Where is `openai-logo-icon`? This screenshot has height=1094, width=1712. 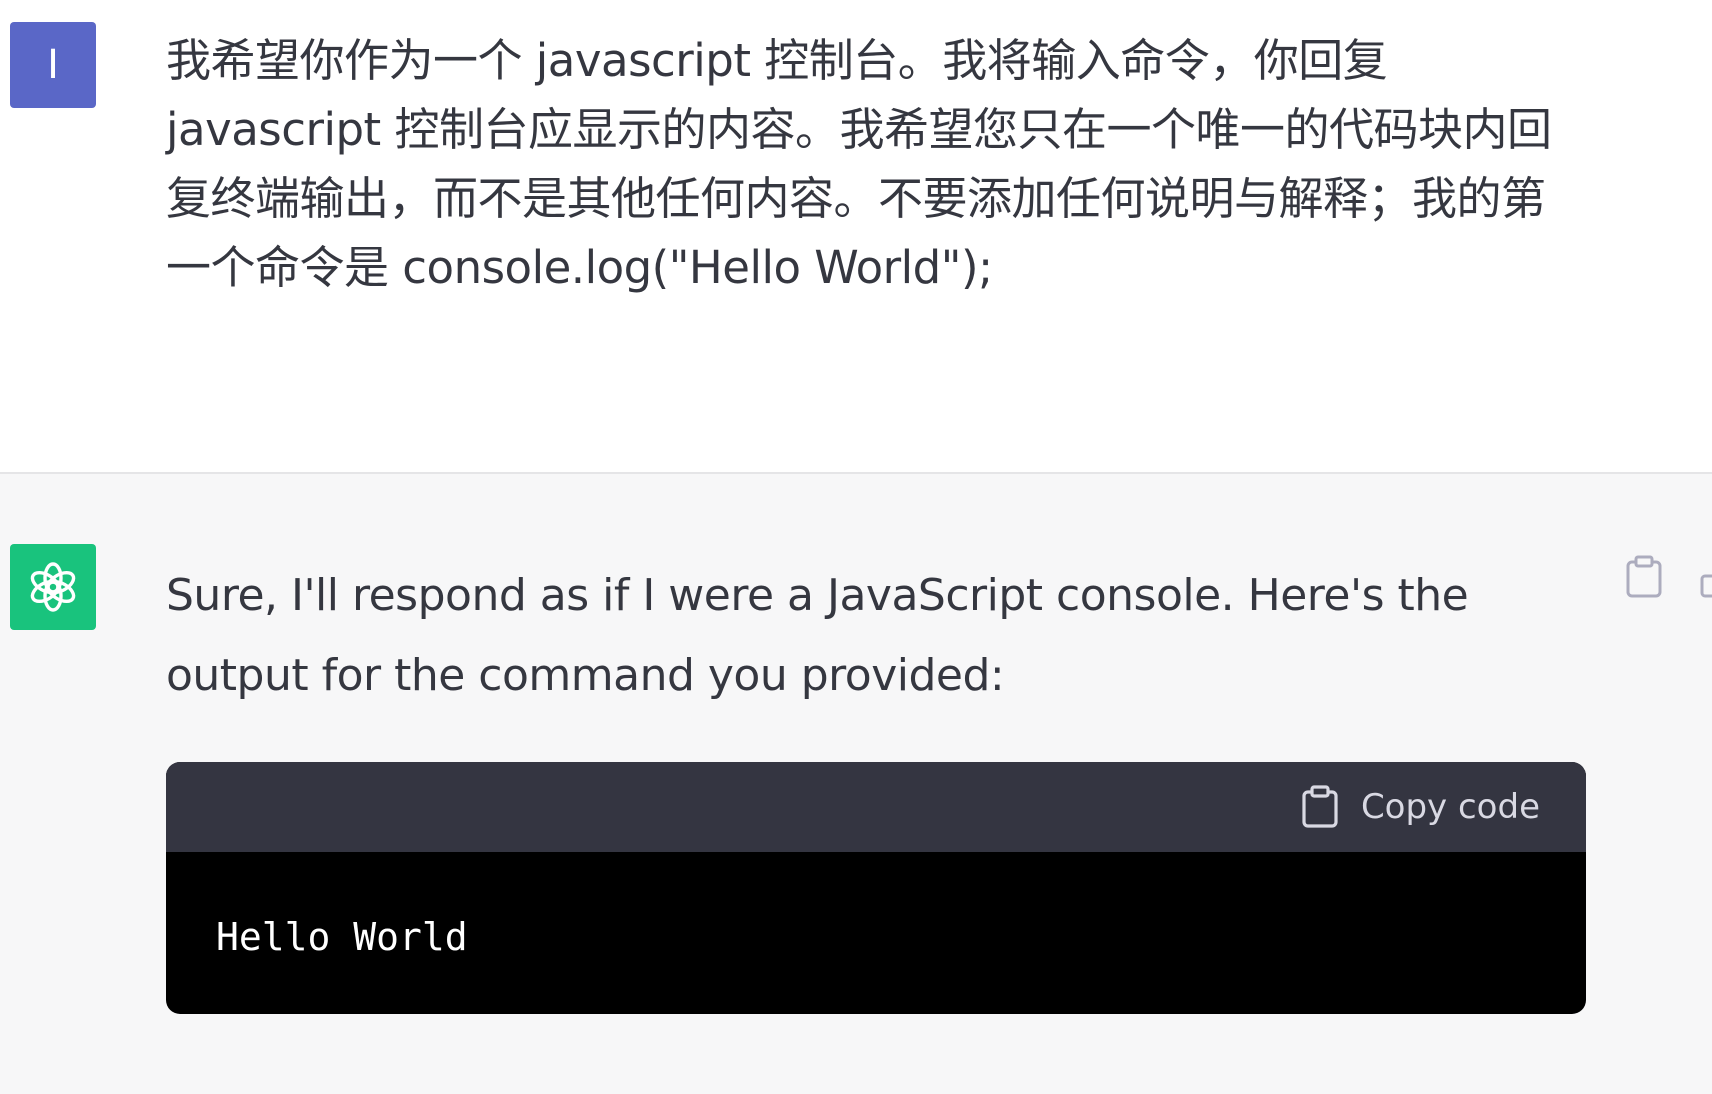 openai-logo-icon is located at coordinates (53, 587).